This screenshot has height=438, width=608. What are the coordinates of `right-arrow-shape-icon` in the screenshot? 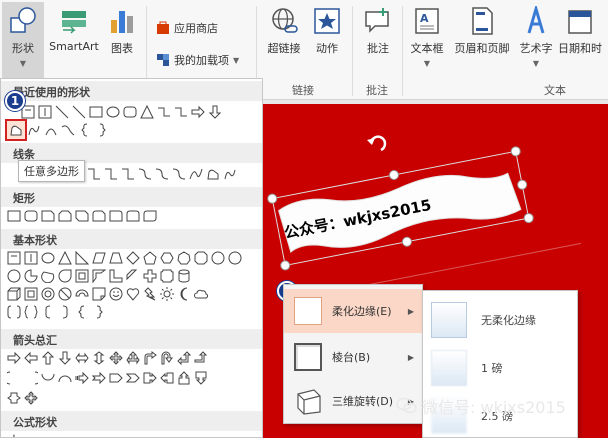 It's located at (198, 112).